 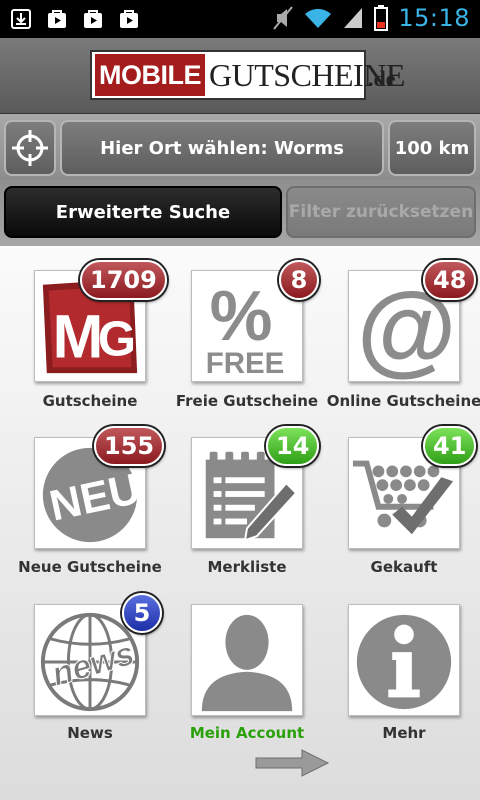 What do you see at coordinates (142, 613) in the screenshot?
I see `count-badge: 5` at bounding box center [142, 613].